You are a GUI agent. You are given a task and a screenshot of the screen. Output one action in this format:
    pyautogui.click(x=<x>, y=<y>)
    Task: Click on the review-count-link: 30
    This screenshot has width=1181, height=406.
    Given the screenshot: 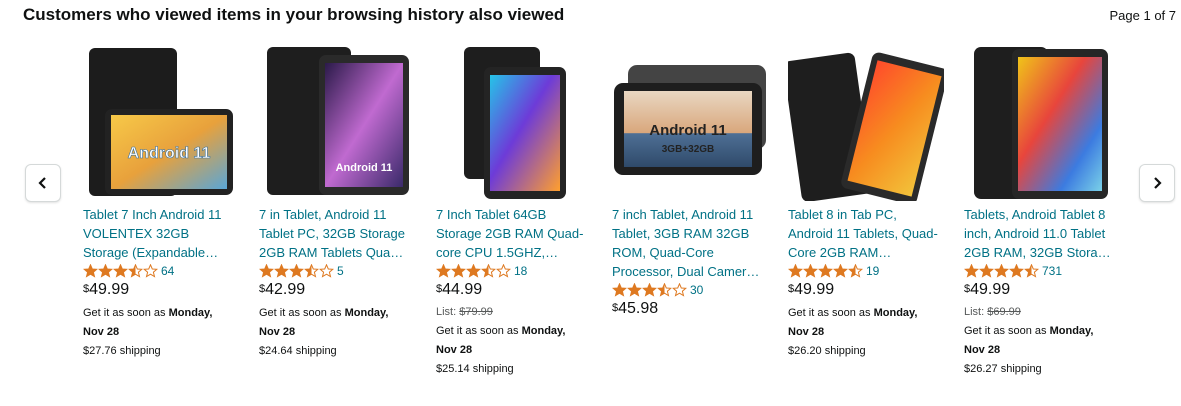 What is the action you would take?
    pyautogui.click(x=696, y=290)
    